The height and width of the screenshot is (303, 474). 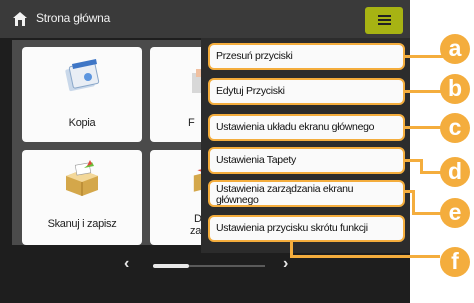 I want to click on page-title: Strona główna, so click(x=73, y=18).